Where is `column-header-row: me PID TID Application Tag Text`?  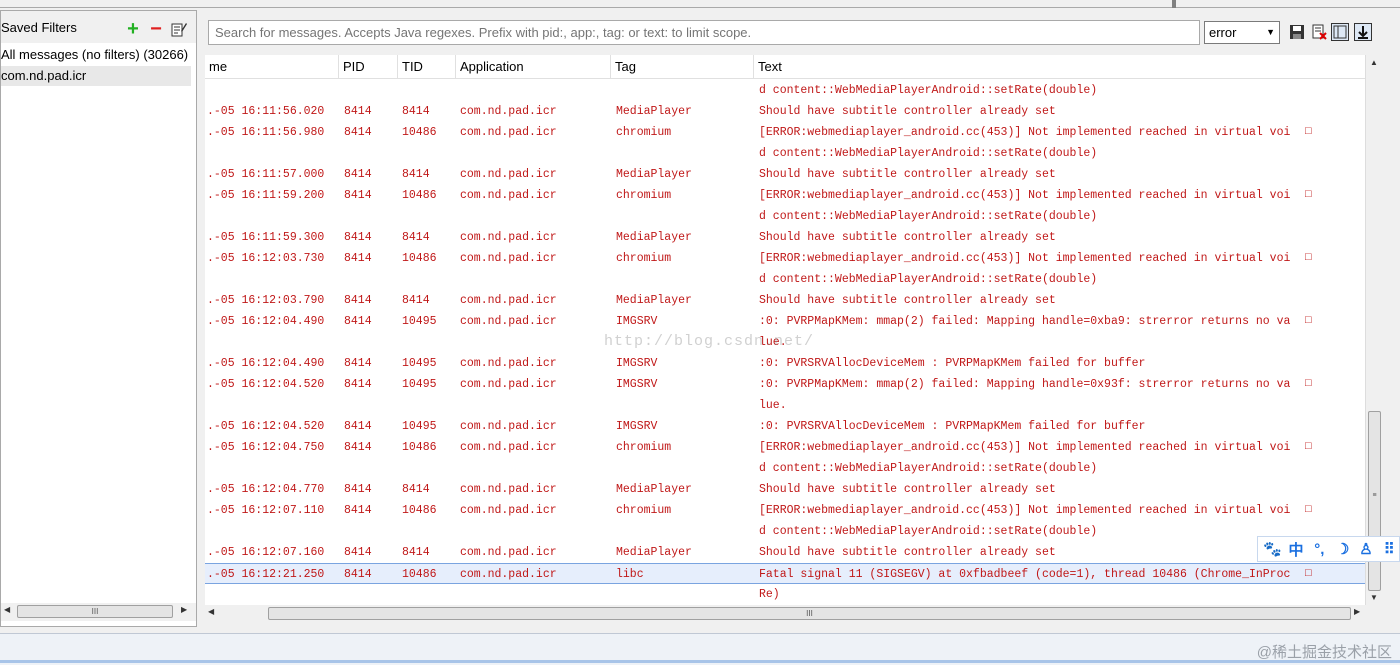 column-header-row: me PID TID Application Tag Text is located at coordinates (785, 67).